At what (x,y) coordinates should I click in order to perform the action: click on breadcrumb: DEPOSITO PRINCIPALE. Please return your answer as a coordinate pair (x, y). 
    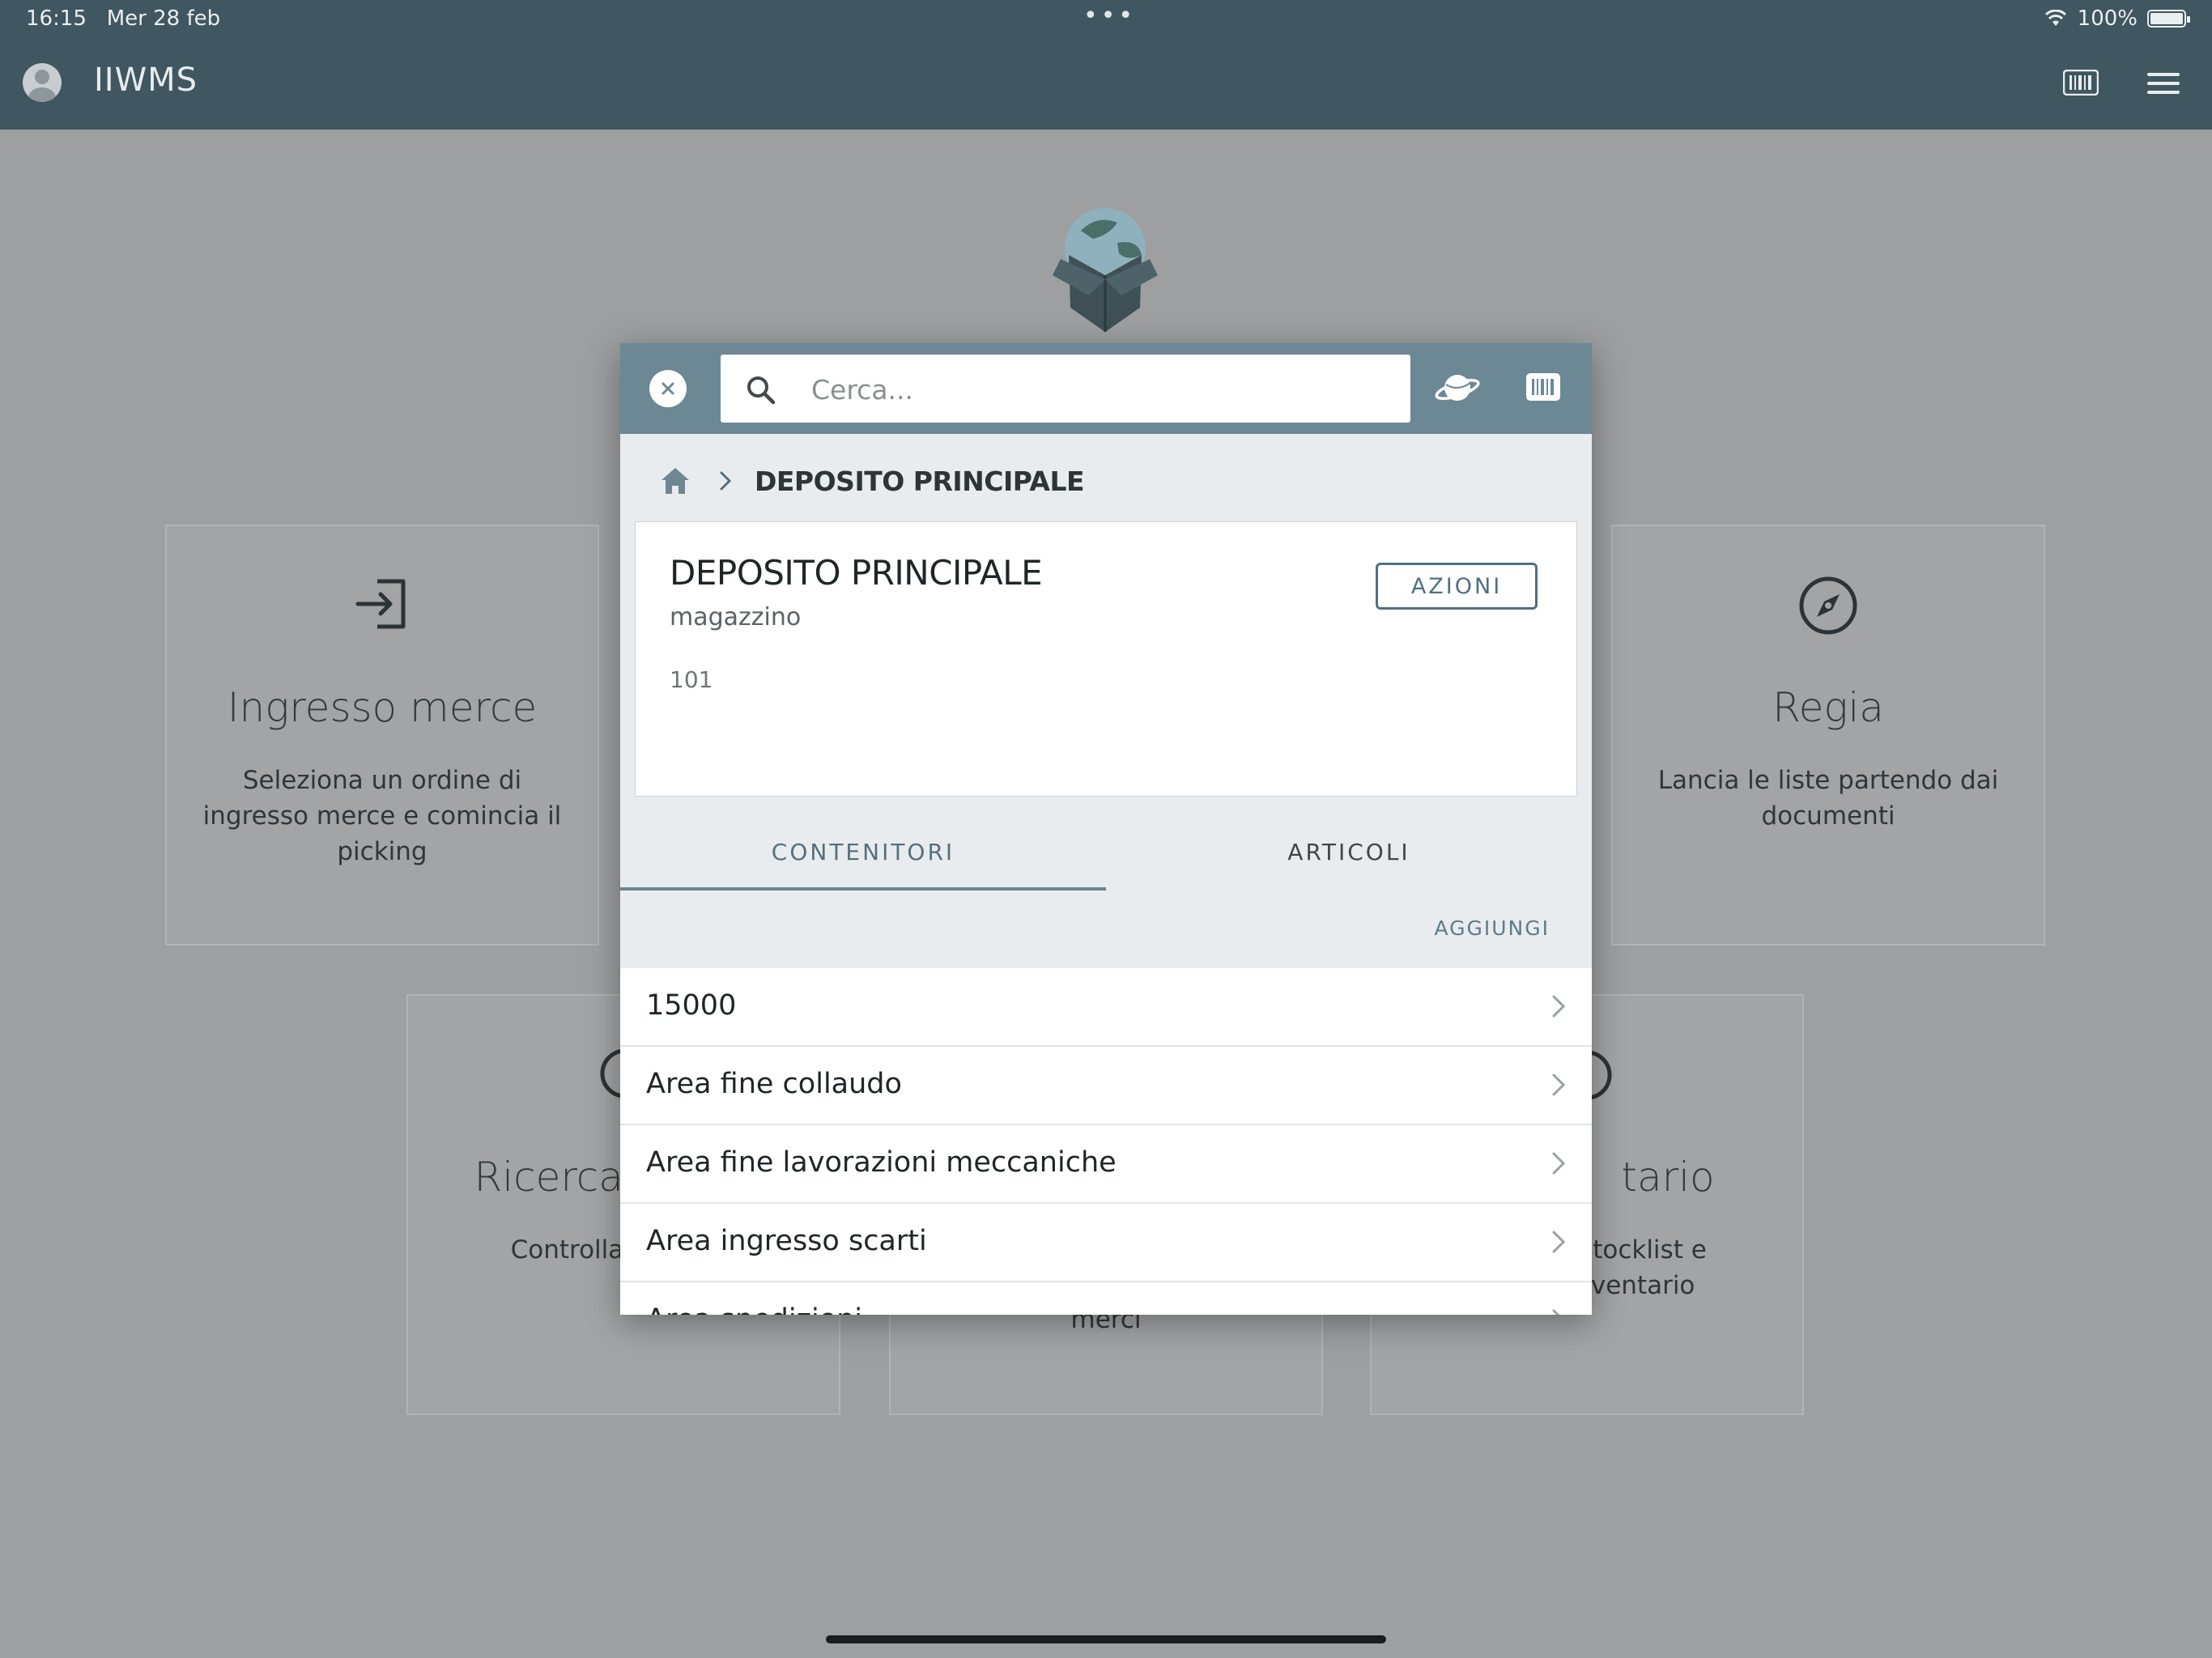
    Looking at the image, I should click on (872, 481).